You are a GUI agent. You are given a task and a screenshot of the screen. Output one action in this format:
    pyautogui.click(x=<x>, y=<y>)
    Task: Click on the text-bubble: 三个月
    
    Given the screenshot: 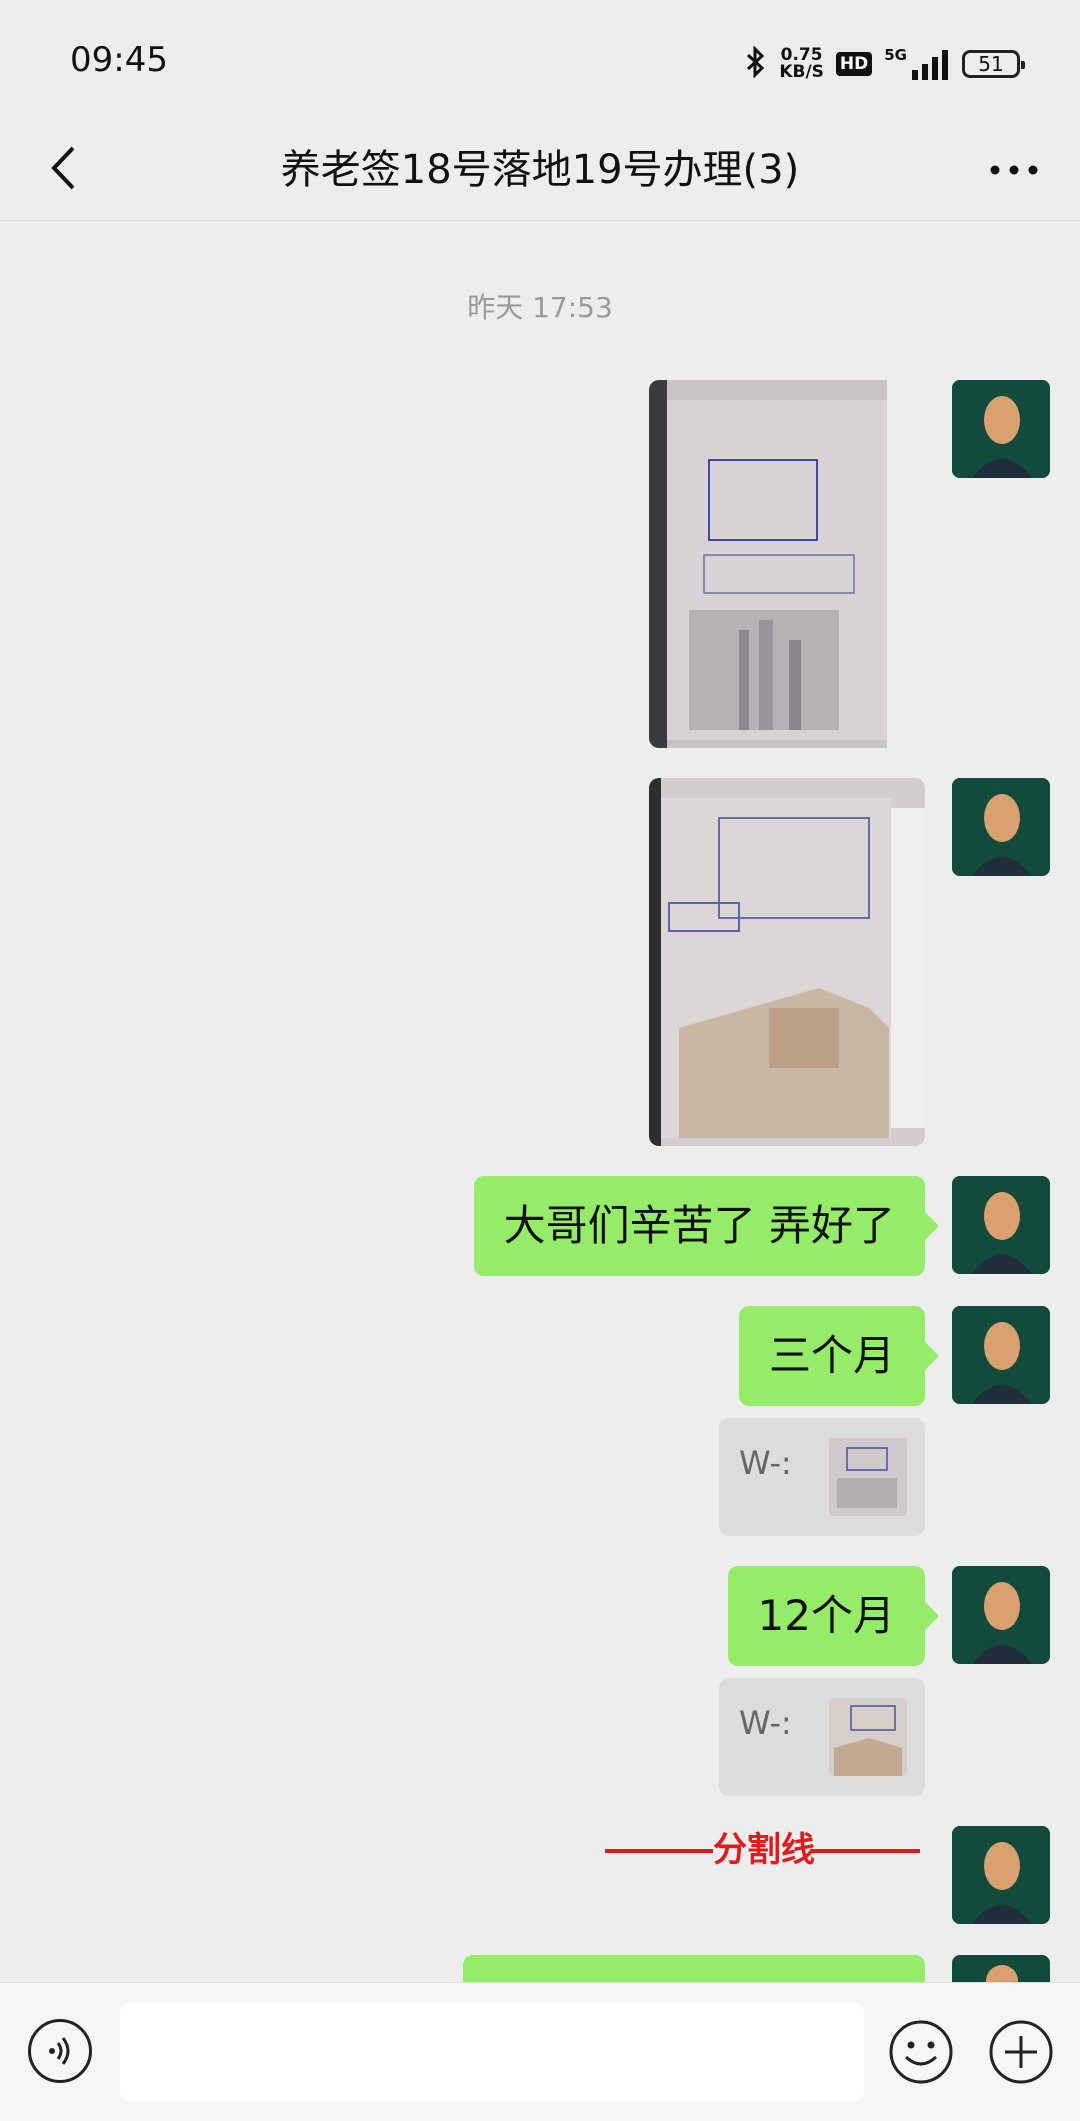 What is the action you would take?
    pyautogui.click(x=839, y=1356)
    